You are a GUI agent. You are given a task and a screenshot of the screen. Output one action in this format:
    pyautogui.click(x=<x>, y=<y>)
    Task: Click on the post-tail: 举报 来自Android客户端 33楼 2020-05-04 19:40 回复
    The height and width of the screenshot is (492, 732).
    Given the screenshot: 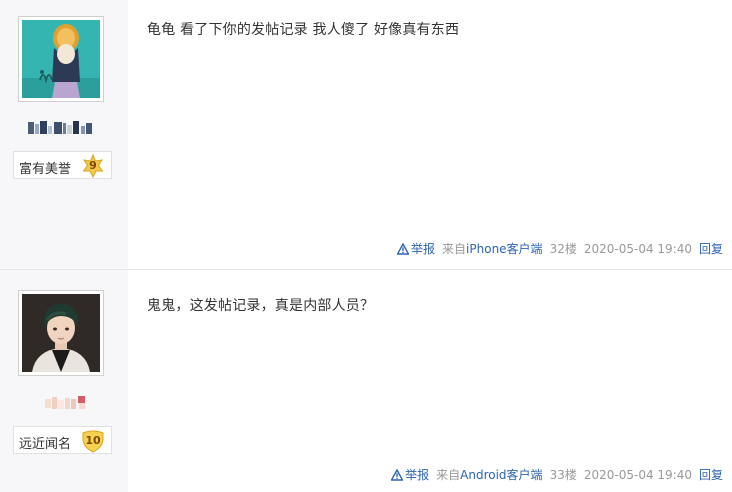 What is the action you would take?
    pyautogui.click(x=556, y=474)
    